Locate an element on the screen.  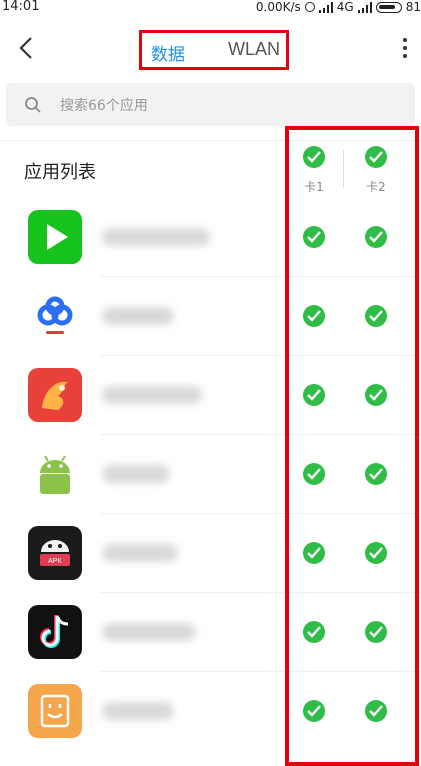
sim1-all-toggle is located at coordinates (314, 157).